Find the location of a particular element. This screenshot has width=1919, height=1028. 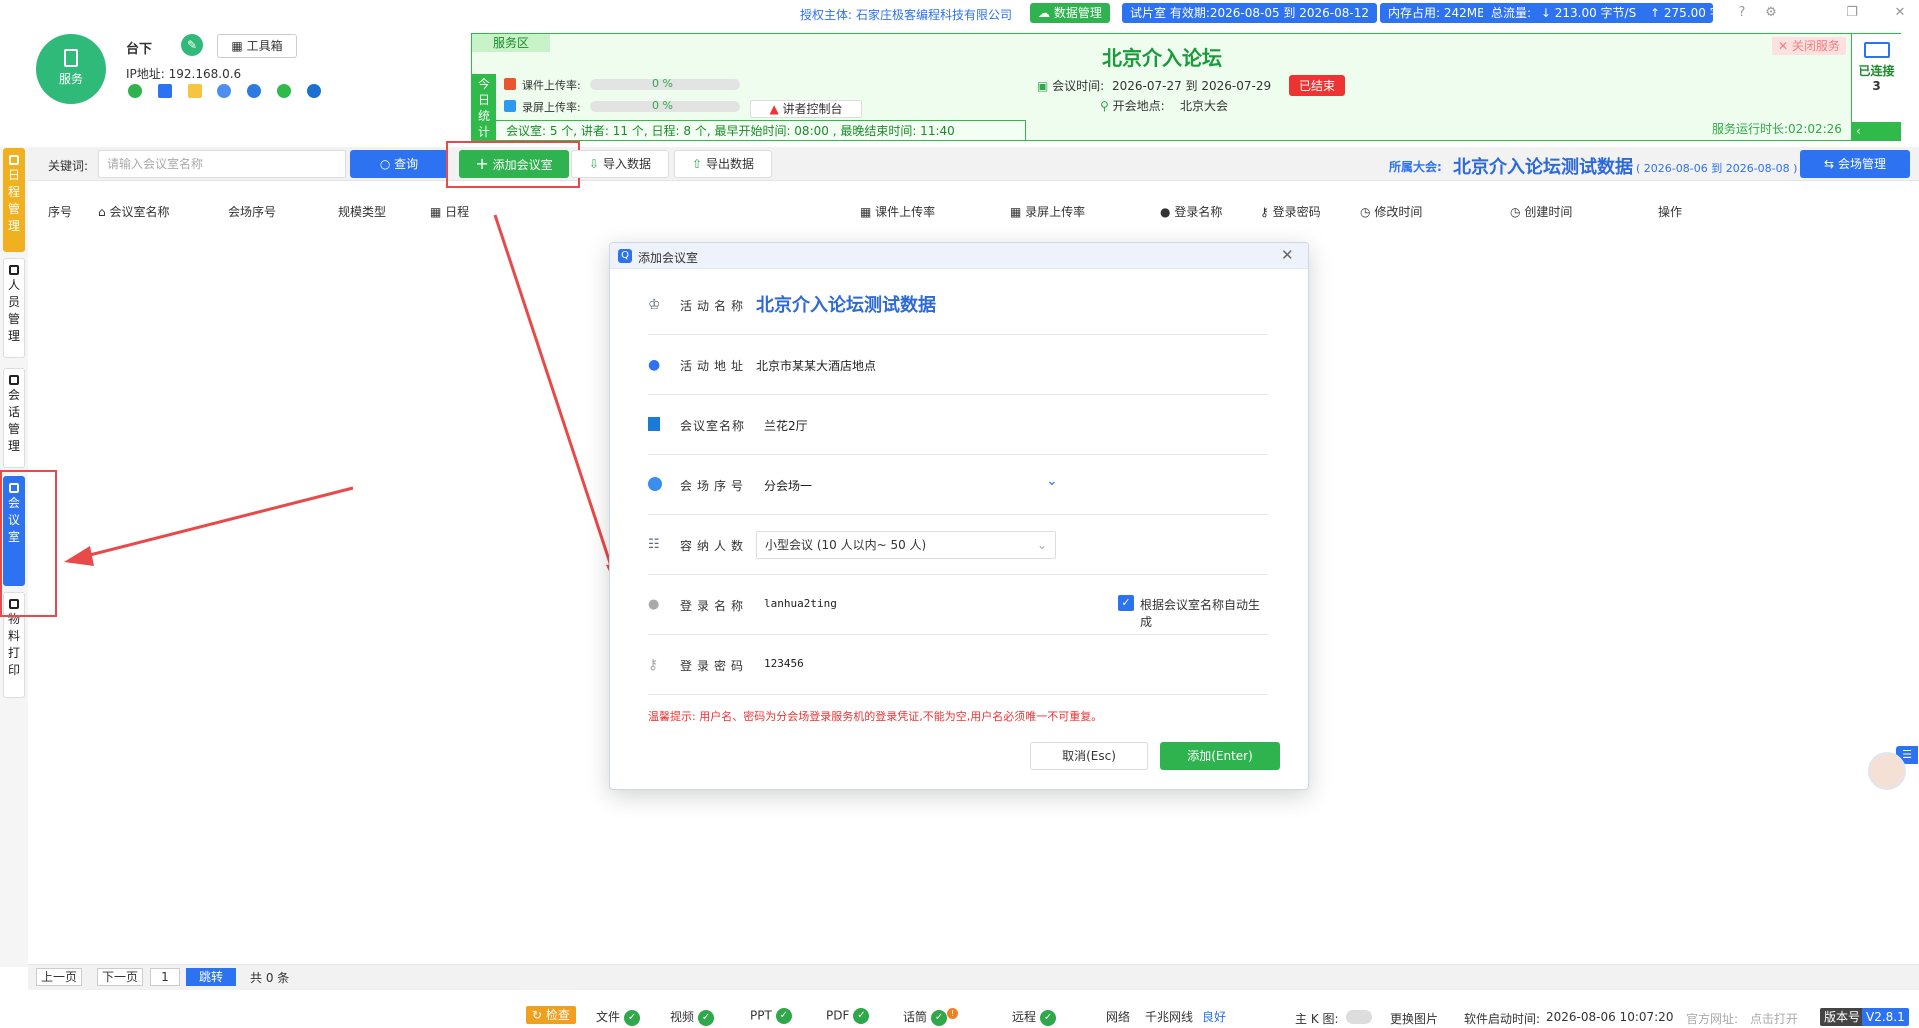

key-icon: ⚷ is located at coordinates (653, 665).